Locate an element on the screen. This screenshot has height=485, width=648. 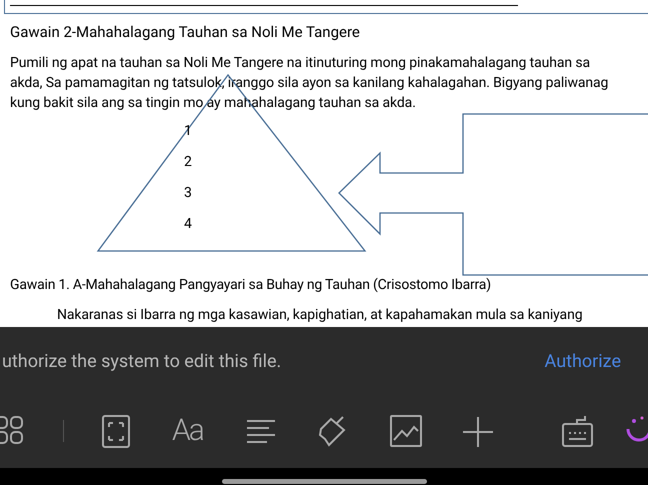
plus-icon is located at coordinates (478, 432).